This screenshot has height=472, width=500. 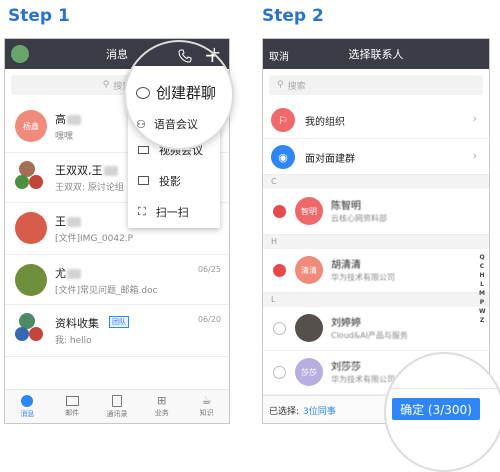 What do you see at coordinates (346, 367) in the screenshot?
I see `contact-name: 刘莎莎` at bounding box center [346, 367].